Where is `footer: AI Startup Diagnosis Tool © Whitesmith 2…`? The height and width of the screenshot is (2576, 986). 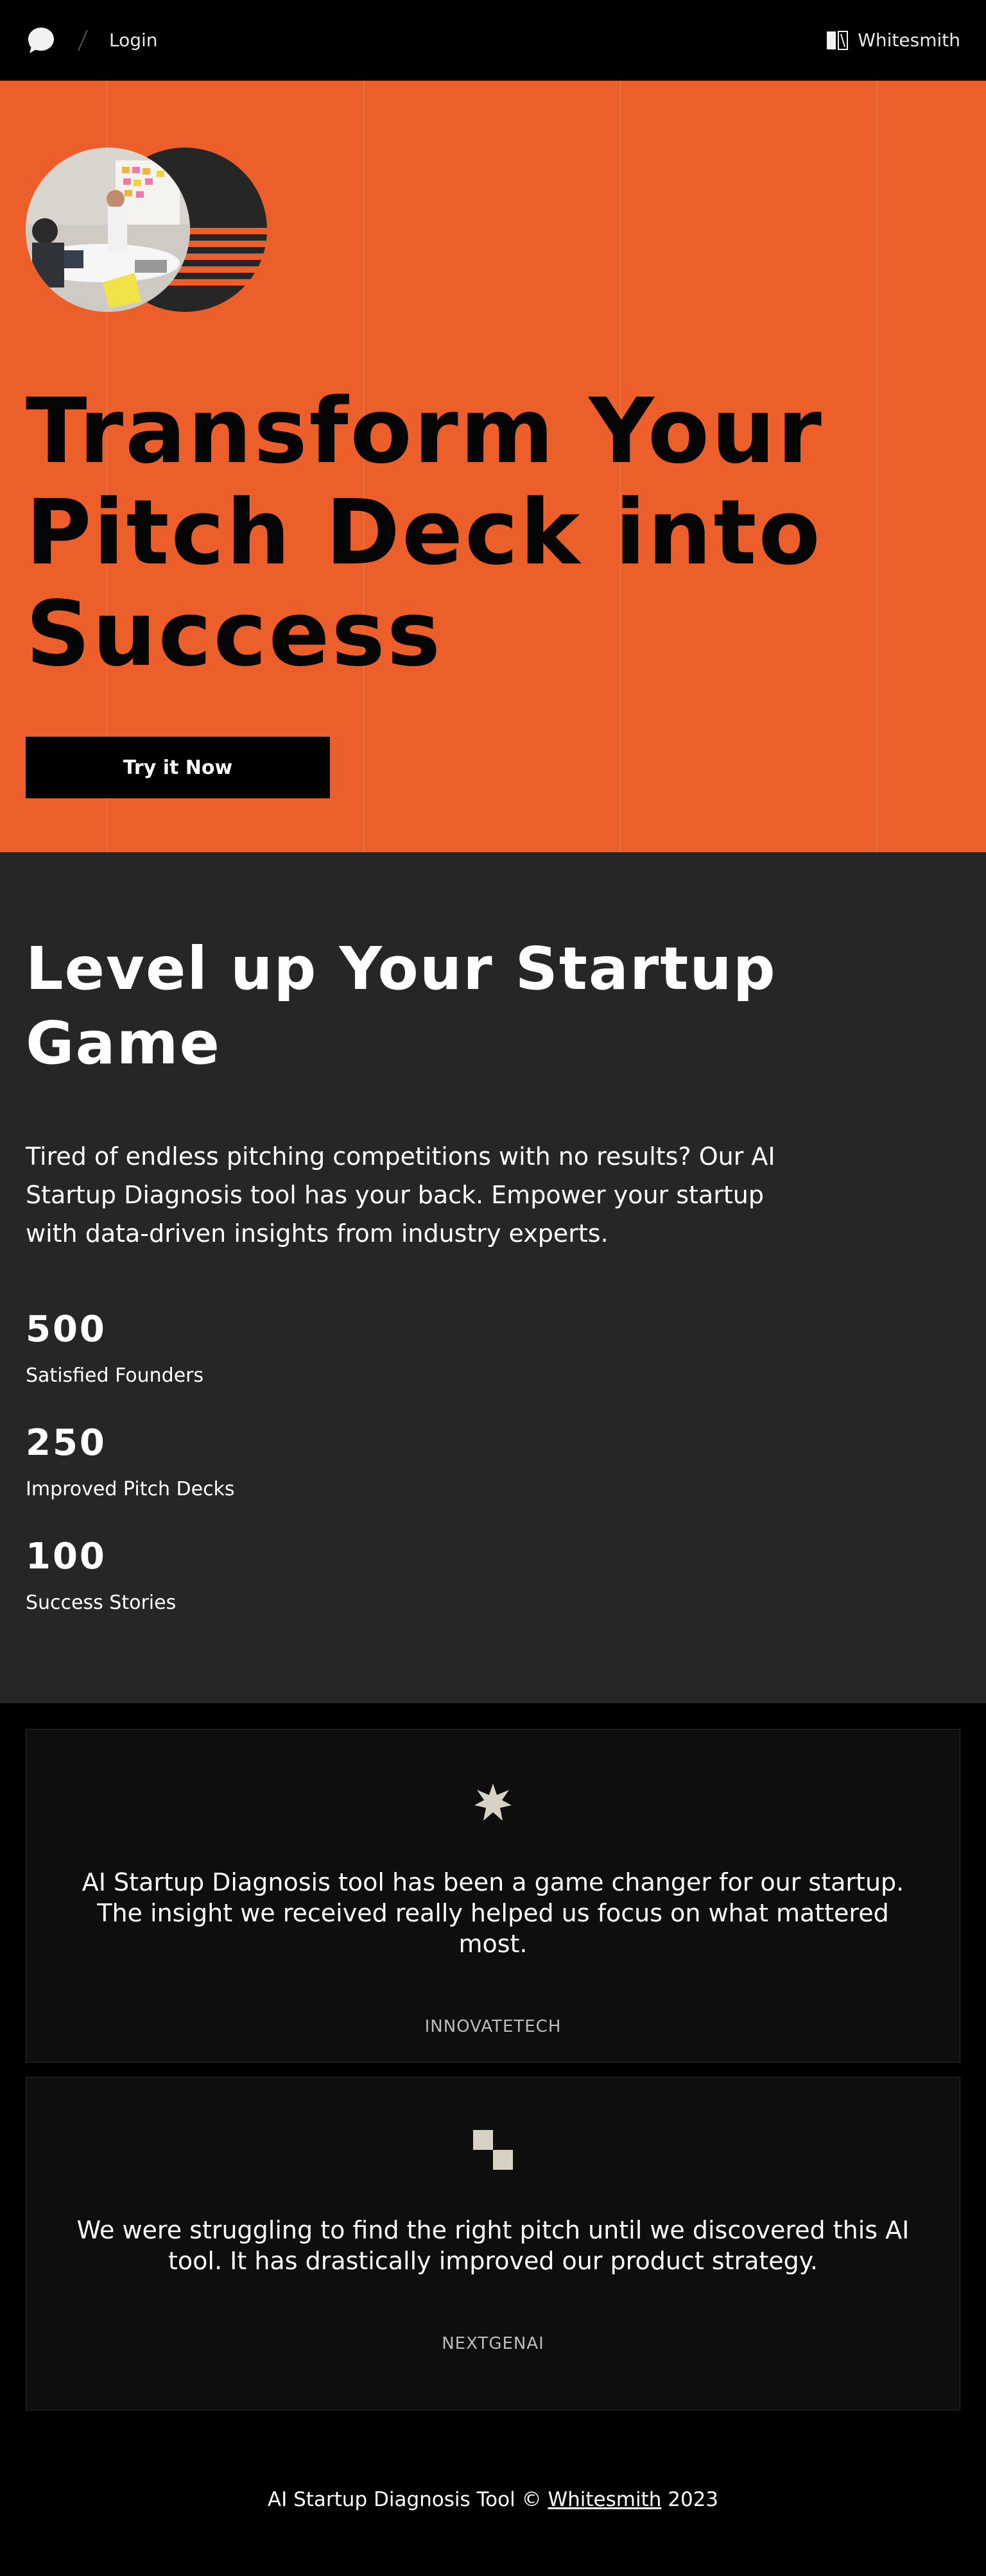 footer: AI Startup Diagnosis Tool © Whitesmith 2… is located at coordinates (493, 2493).